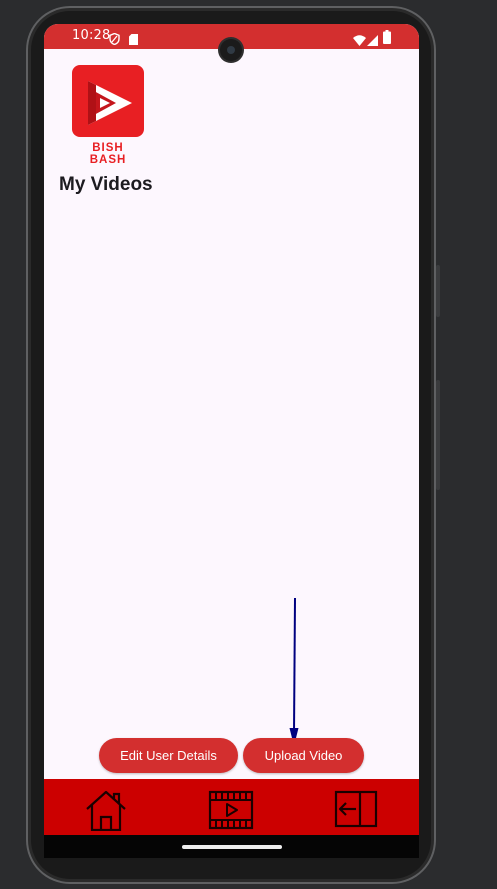 The width and height of the screenshot is (497, 889). What do you see at coordinates (91, 35) in the screenshot?
I see `status-time: 10:28` at bounding box center [91, 35].